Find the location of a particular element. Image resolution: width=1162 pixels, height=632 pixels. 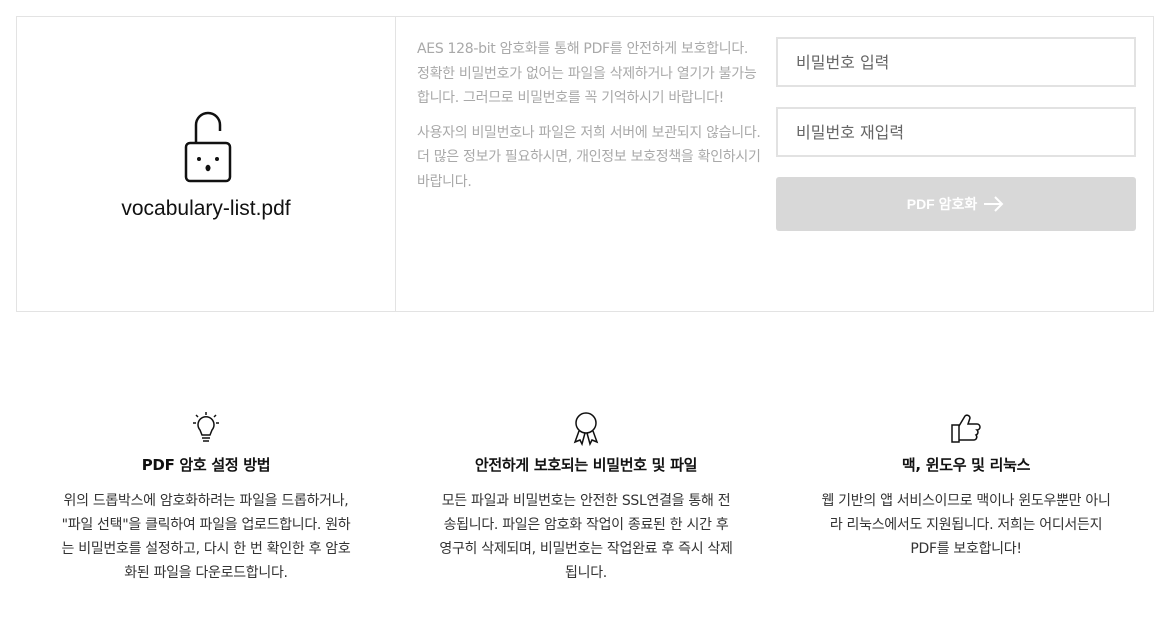

thumbs-up-icon is located at coordinates (966, 428).